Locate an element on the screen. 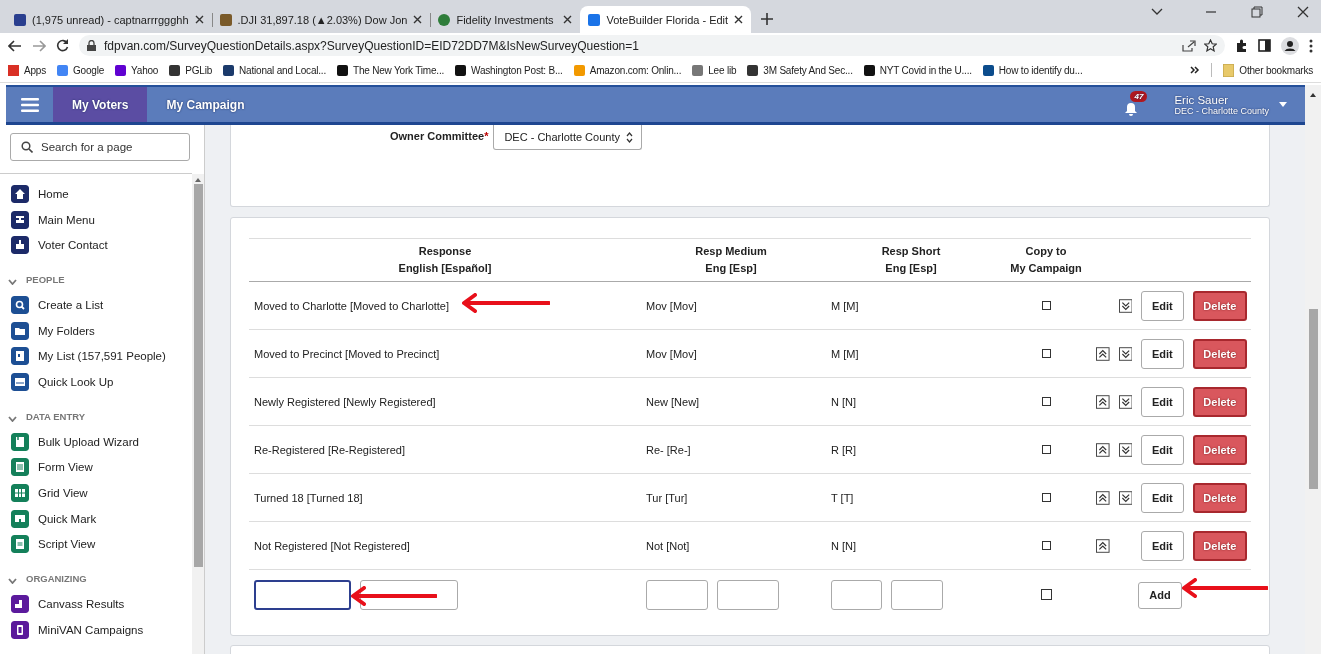  bookmark: Google is located at coordinates (81, 70).